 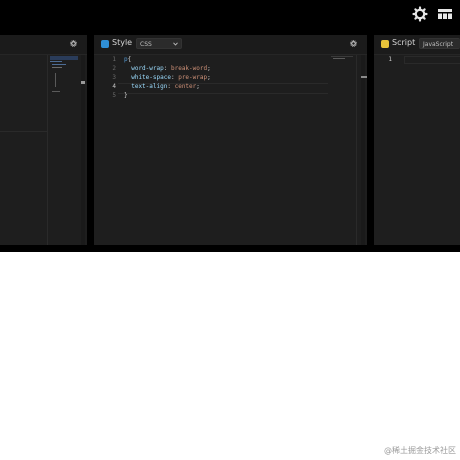 I want to click on html-panel, so click(x=43, y=140).